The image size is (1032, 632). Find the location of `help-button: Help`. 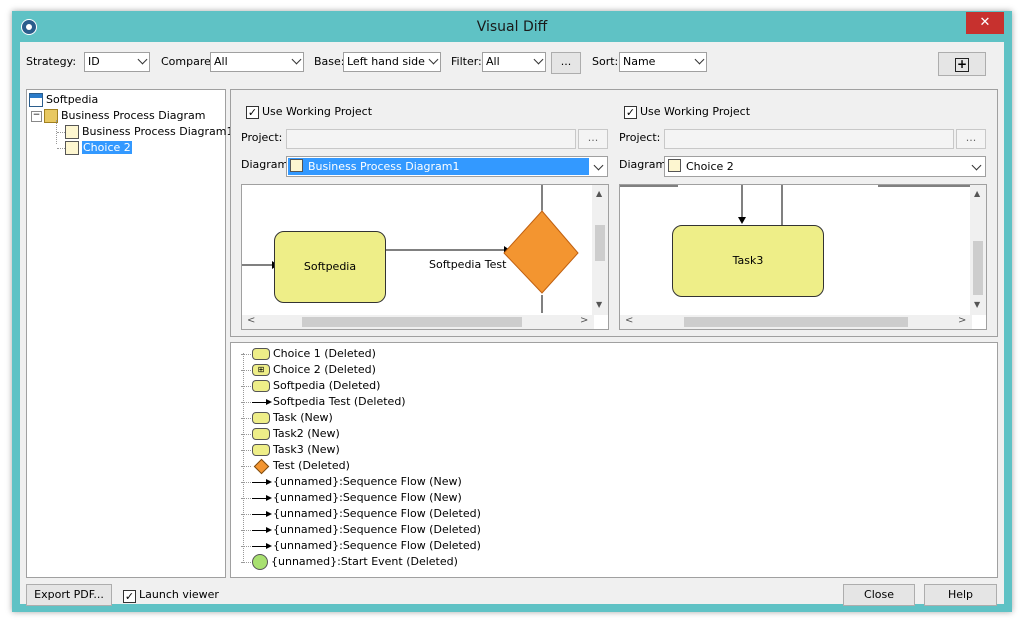

help-button: Help is located at coordinates (960, 595).